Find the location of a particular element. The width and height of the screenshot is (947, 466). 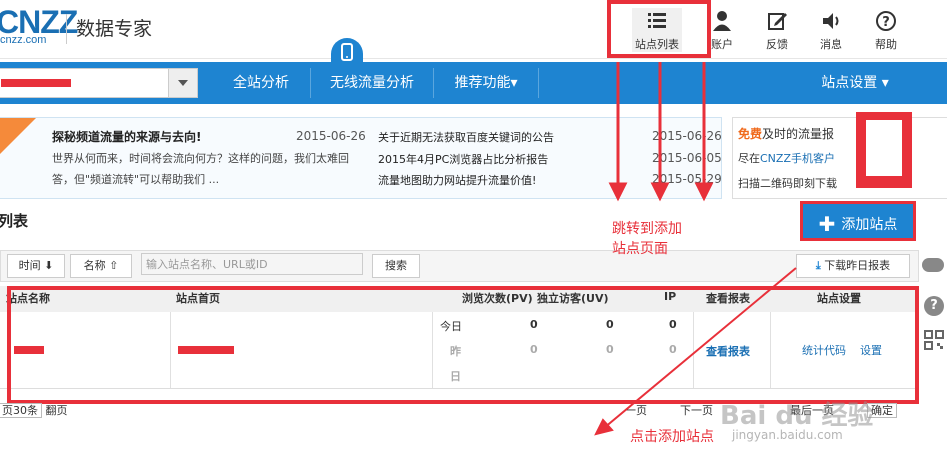

annotation-click-add: 点击添加站点 is located at coordinates (672, 437).